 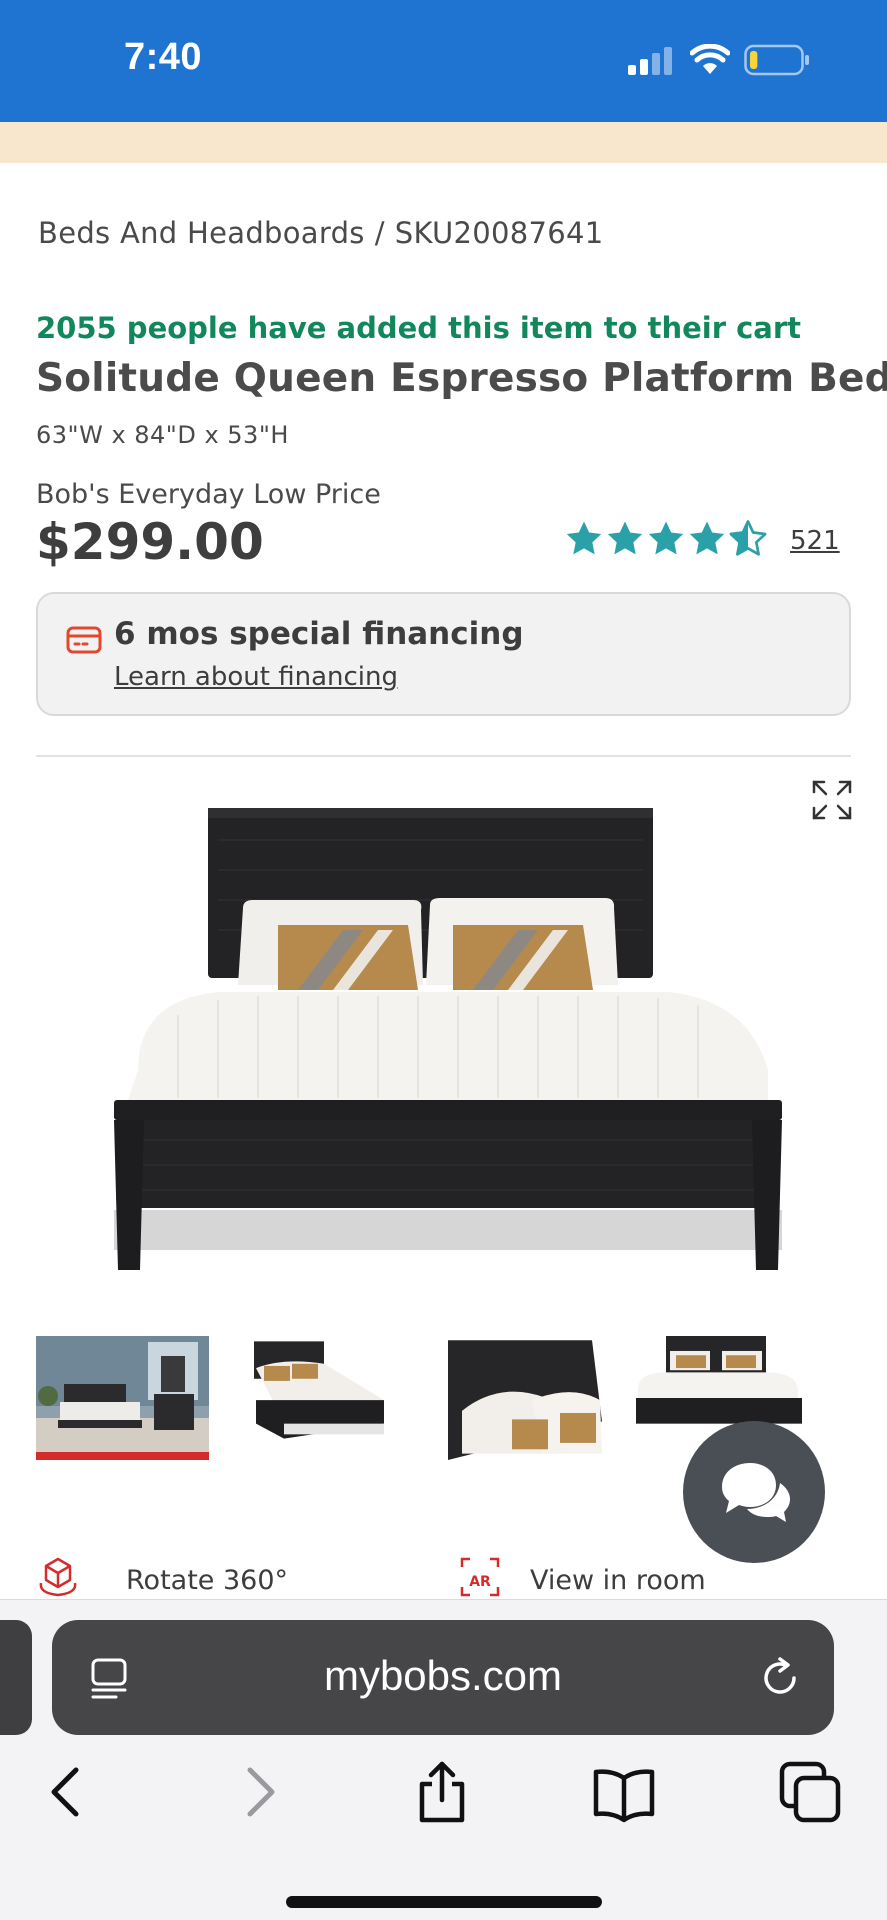 I want to click on breadcrumb: Beds And Headboards / SKU20087641, so click(x=326, y=233).